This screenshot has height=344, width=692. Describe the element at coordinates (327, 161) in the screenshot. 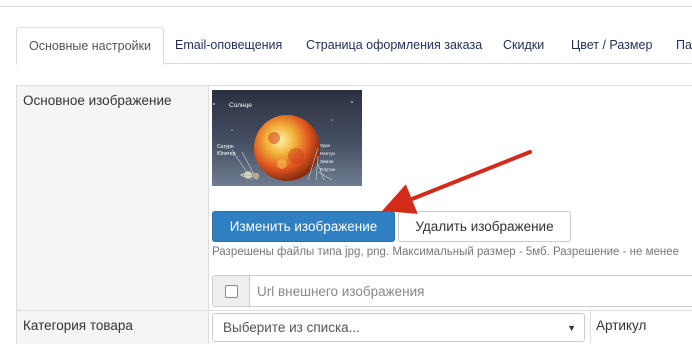

I see `planet-label: Земля` at that location.